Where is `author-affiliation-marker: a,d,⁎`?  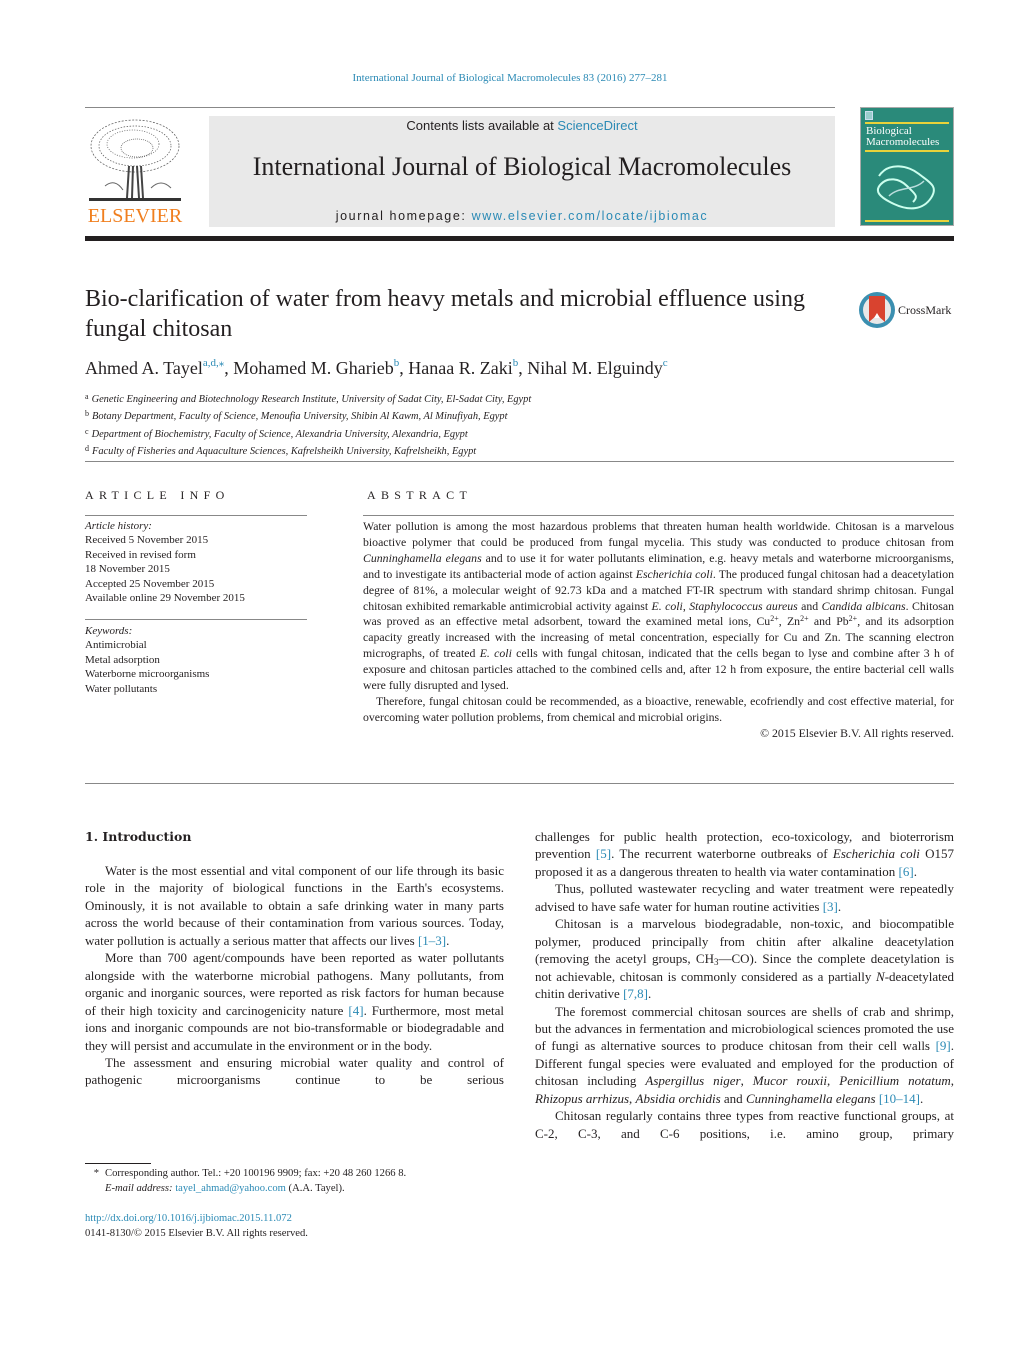
author-affiliation-marker: a,d,⁎ is located at coordinates (213, 363).